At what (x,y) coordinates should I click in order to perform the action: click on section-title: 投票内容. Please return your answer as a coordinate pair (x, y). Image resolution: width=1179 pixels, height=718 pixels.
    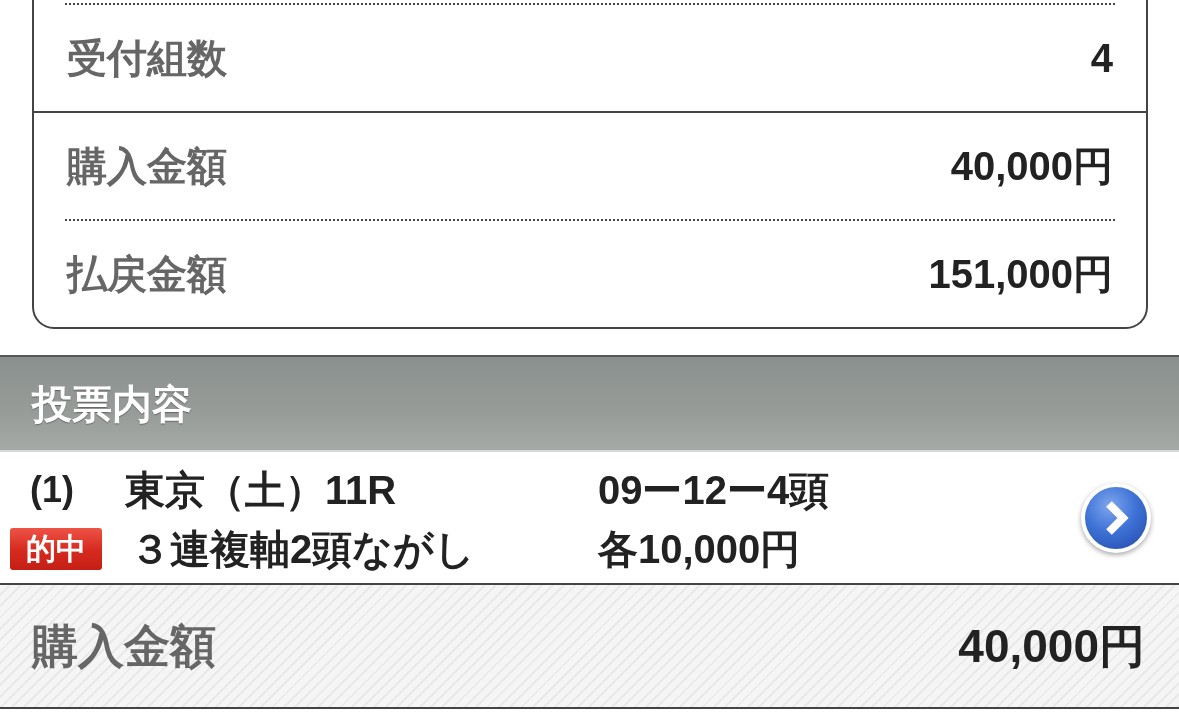
    Looking at the image, I should click on (112, 403).